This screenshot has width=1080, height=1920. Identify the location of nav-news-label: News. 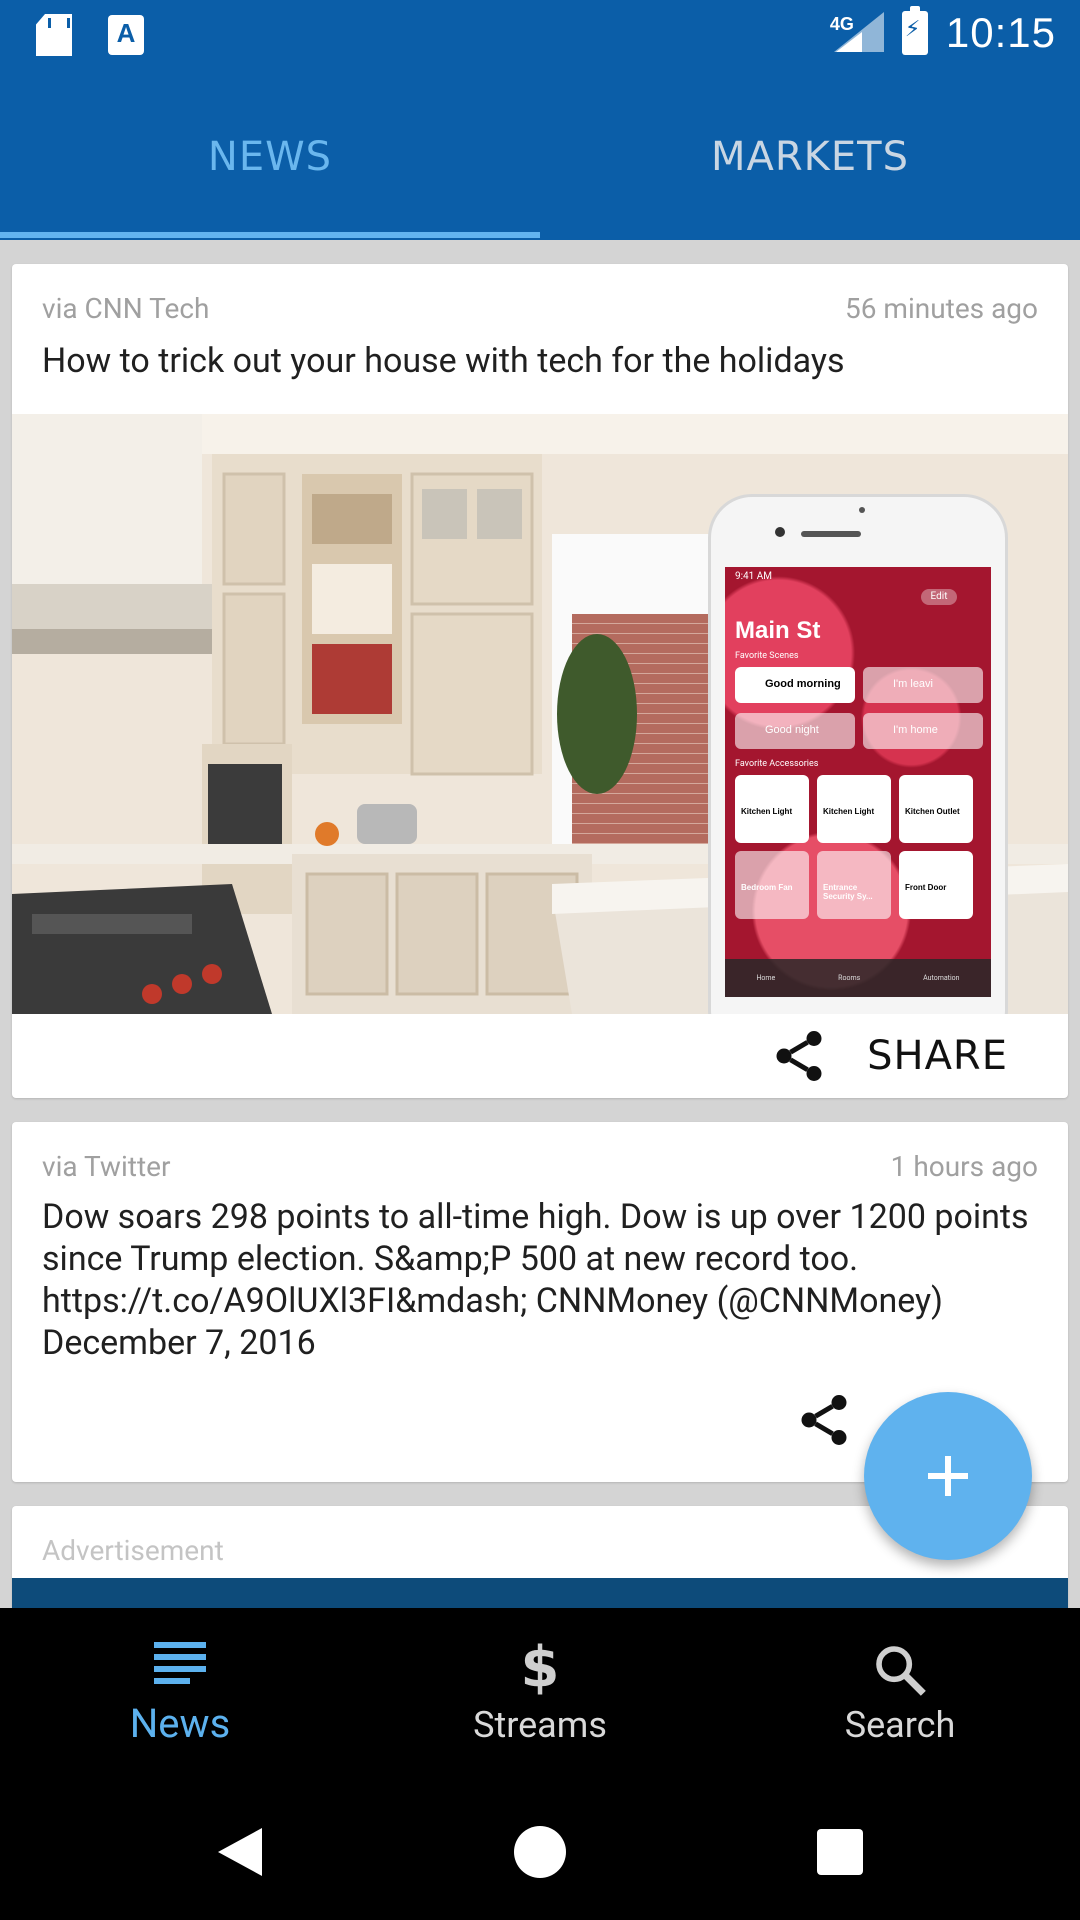
(180, 1723).